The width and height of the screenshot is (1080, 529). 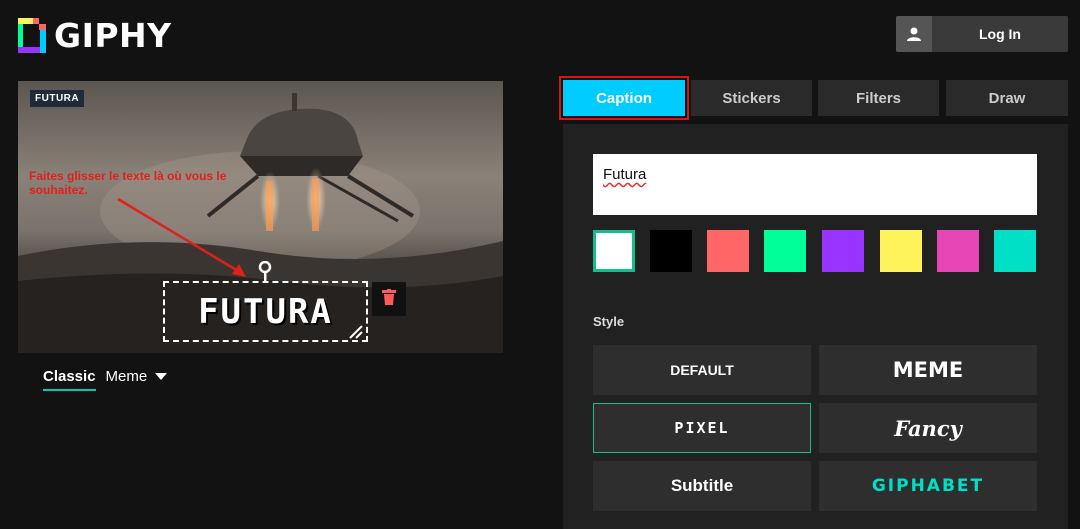 What do you see at coordinates (702, 486) in the screenshot?
I see `style-subtitle-button: Subtitle` at bounding box center [702, 486].